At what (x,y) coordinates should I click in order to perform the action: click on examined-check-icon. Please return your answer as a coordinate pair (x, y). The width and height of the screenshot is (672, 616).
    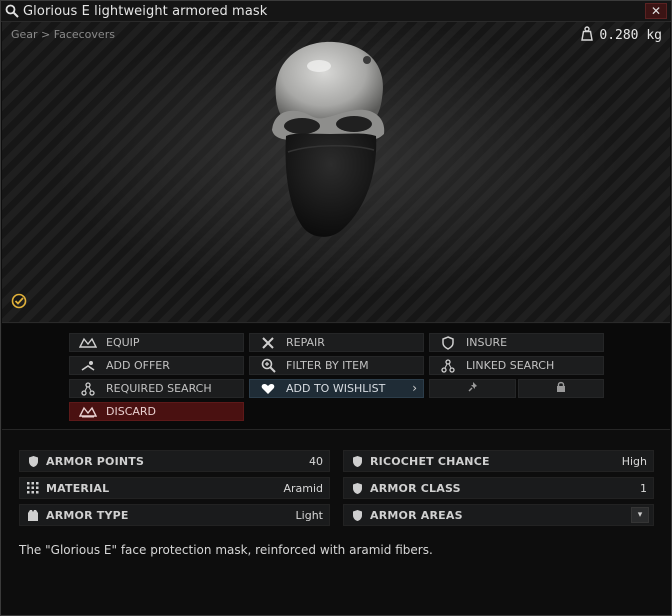
    Looking at the image, I should click on (19, 303).